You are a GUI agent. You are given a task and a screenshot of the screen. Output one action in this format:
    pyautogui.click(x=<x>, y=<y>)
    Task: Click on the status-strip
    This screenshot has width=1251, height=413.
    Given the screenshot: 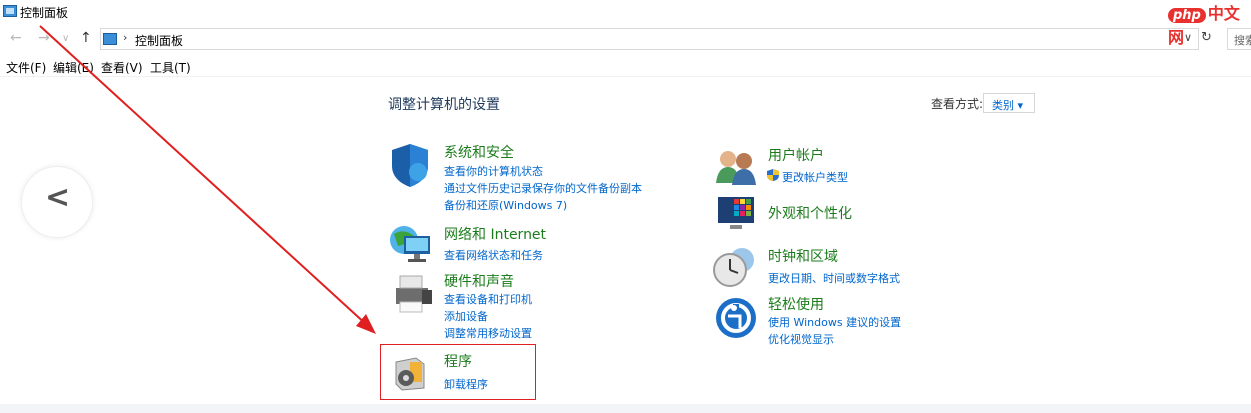 What is the action you would take?
    pyautogui.click(x=625, y=408)
    